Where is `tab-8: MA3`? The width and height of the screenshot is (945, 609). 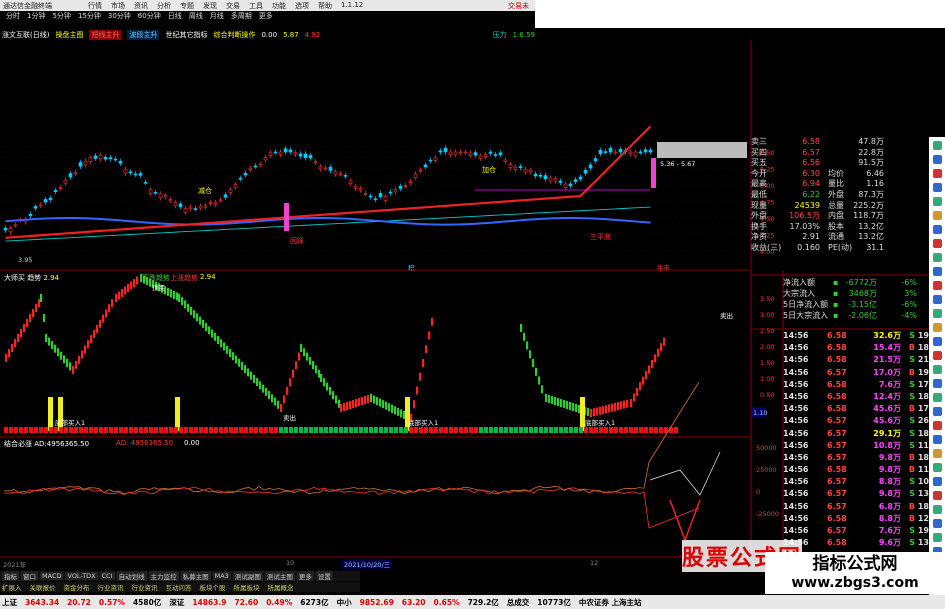 tab-8: MA3 is located at coordinates (222, 576).